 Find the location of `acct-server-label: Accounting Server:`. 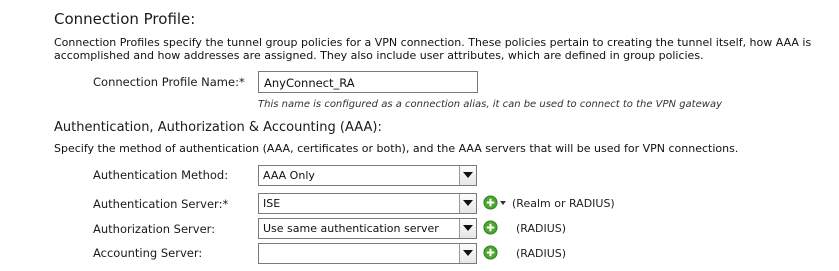

acct-server-label: Accounting Server: is located at coordinates (148, 253).